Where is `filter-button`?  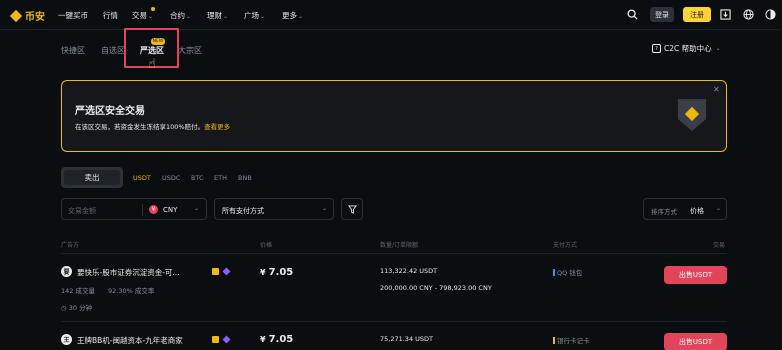
filter-button is located at coordinates (352, 209).